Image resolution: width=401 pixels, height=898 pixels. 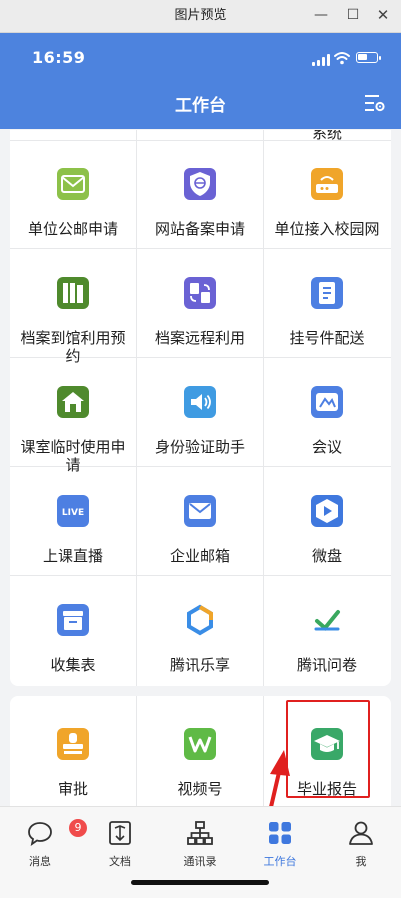 What do you see at coordinates (199, 229) in the screenshot?
I see `app-item-label: 网站备案申请` at bounding box center [199, 229].